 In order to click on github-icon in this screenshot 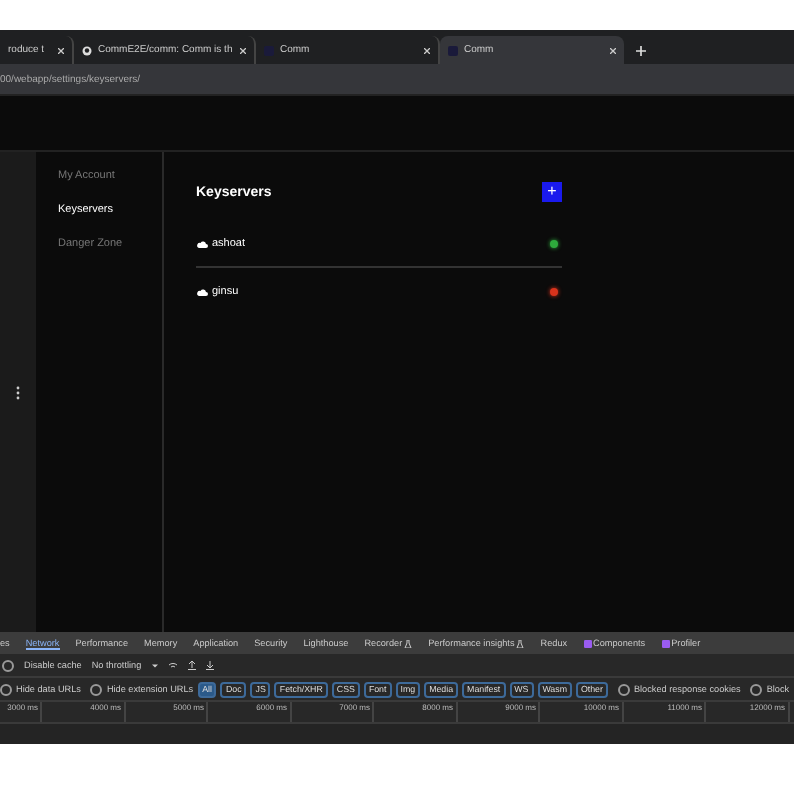, I will do `click(87, 50)`.